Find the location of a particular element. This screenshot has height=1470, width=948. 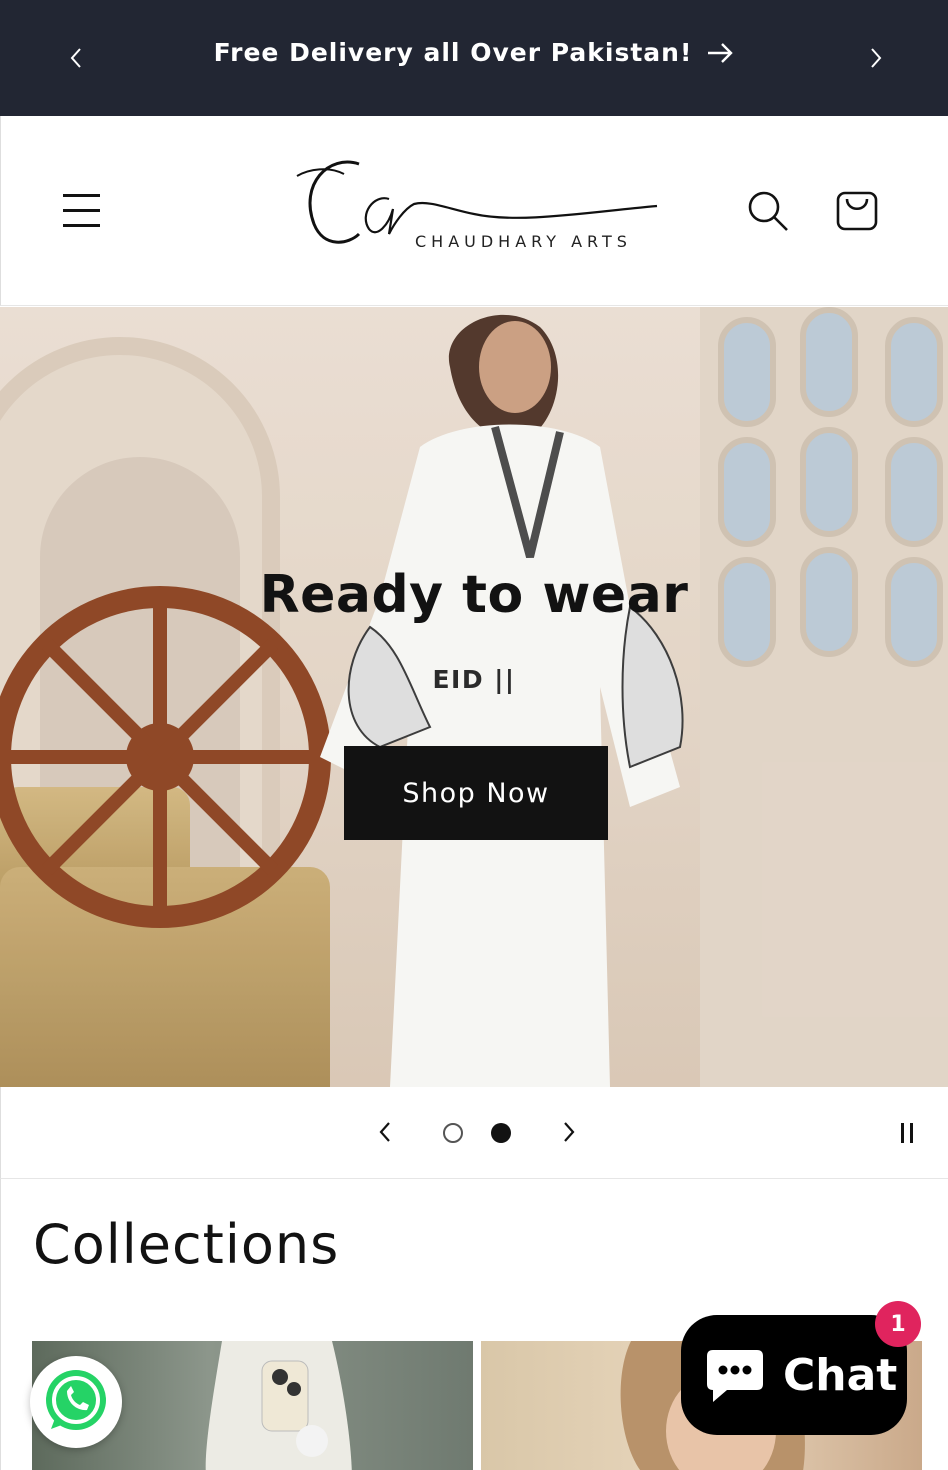

chat-button: Chat 1 is located at coordinates (801, 1368).